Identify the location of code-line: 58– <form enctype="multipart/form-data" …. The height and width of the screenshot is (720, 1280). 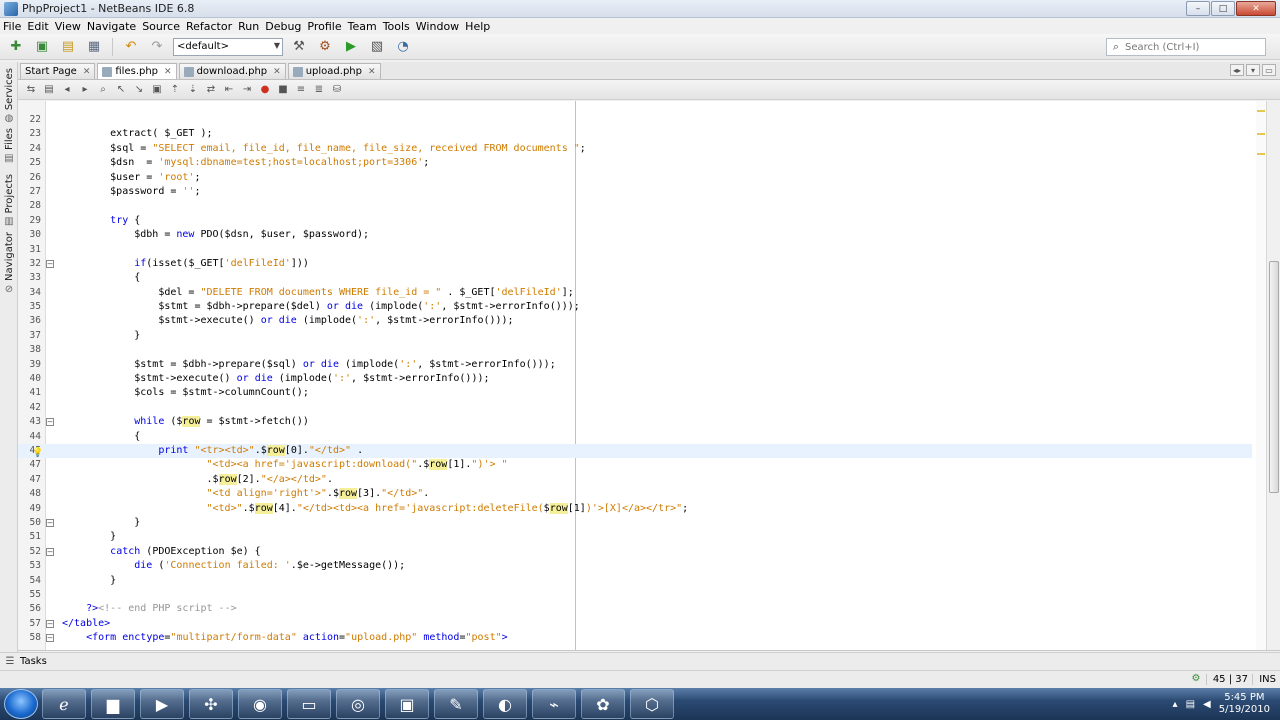
(635, 638).